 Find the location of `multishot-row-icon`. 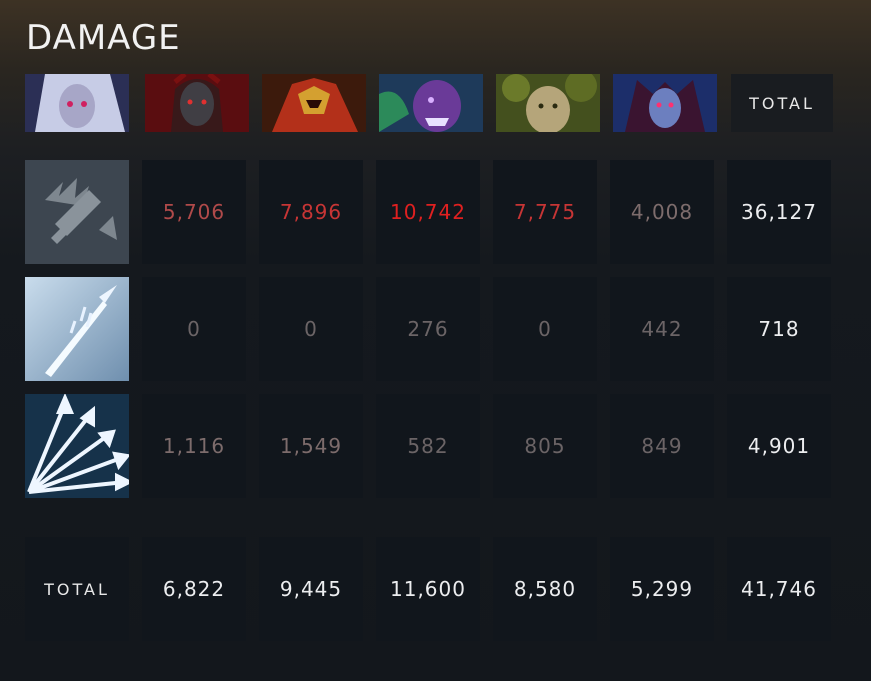

multishot-row-icon is located at coordinates (77, 446).